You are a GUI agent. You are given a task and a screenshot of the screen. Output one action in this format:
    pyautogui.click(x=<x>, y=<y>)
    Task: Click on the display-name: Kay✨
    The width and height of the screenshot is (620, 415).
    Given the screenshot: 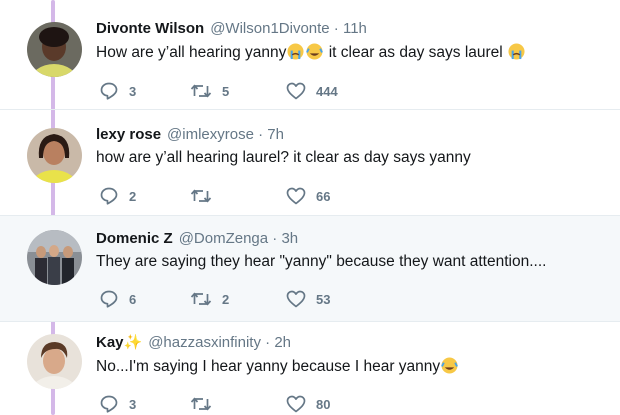 What is the action you would take?
    pyautogui.click(x=119, y=342)
    